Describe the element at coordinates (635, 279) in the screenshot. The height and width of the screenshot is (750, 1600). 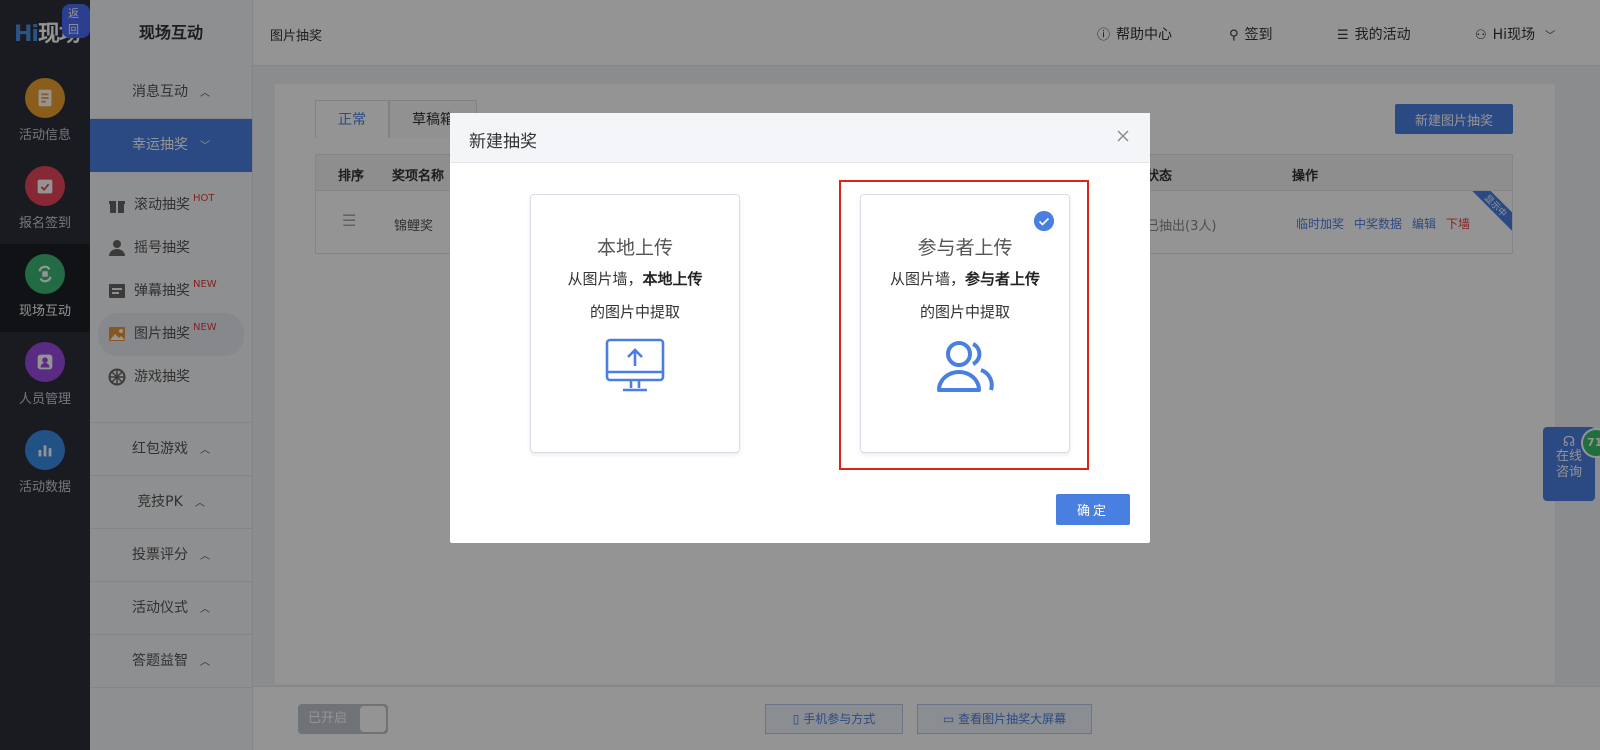
I see `option-desc-1: 从图片墙，本地上传` at that location.